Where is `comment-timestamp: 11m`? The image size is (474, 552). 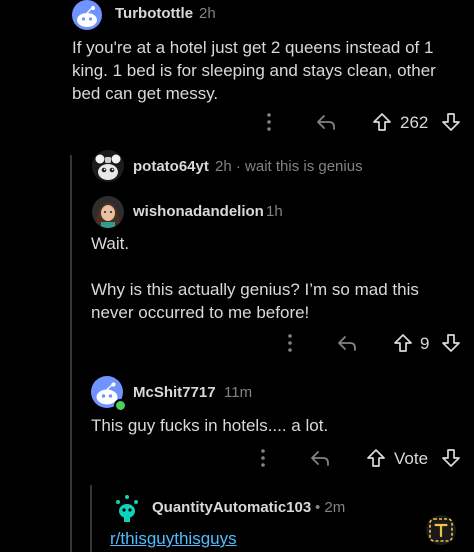 comment-timestamp: 11m is located at coordinates (238, 392).